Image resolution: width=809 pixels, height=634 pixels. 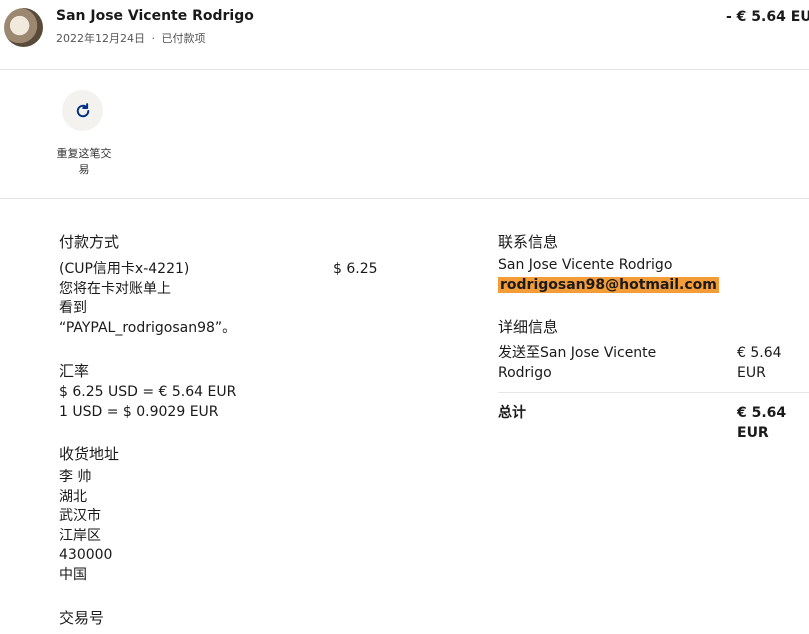 What do you see at coordinates (73, 308) in the screenshot?
I see `payment-line: 看到` at bounding box center [73, 308].